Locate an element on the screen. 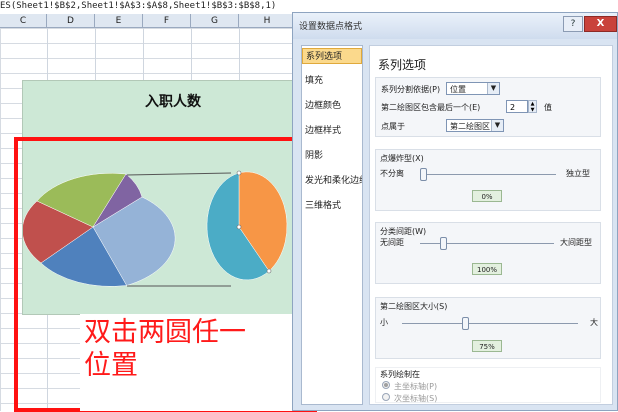 Image resolution: width=618 pixels, height=412 pixels. second-plot-size-label: 第二绘图区大小(S) is located at coordinates (414, 306).